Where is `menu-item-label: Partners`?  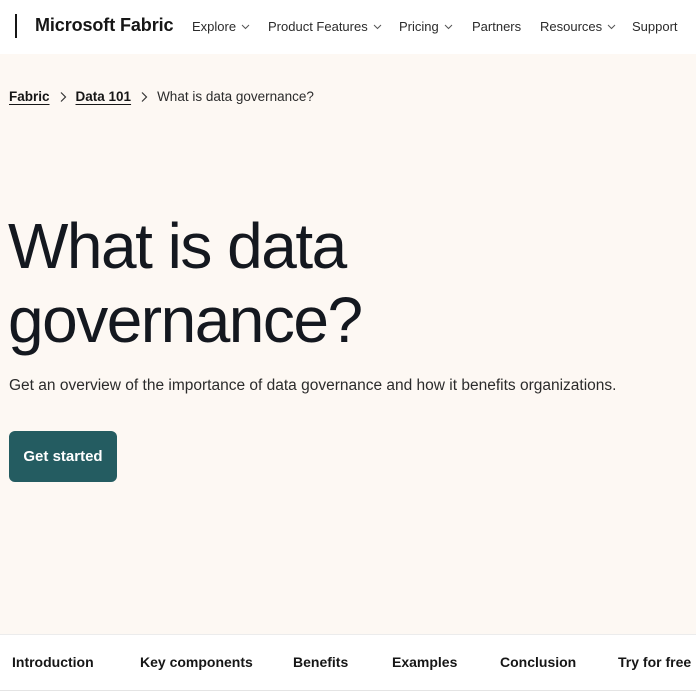 menu-item-label: Partners is located at coordinates (497, 26).